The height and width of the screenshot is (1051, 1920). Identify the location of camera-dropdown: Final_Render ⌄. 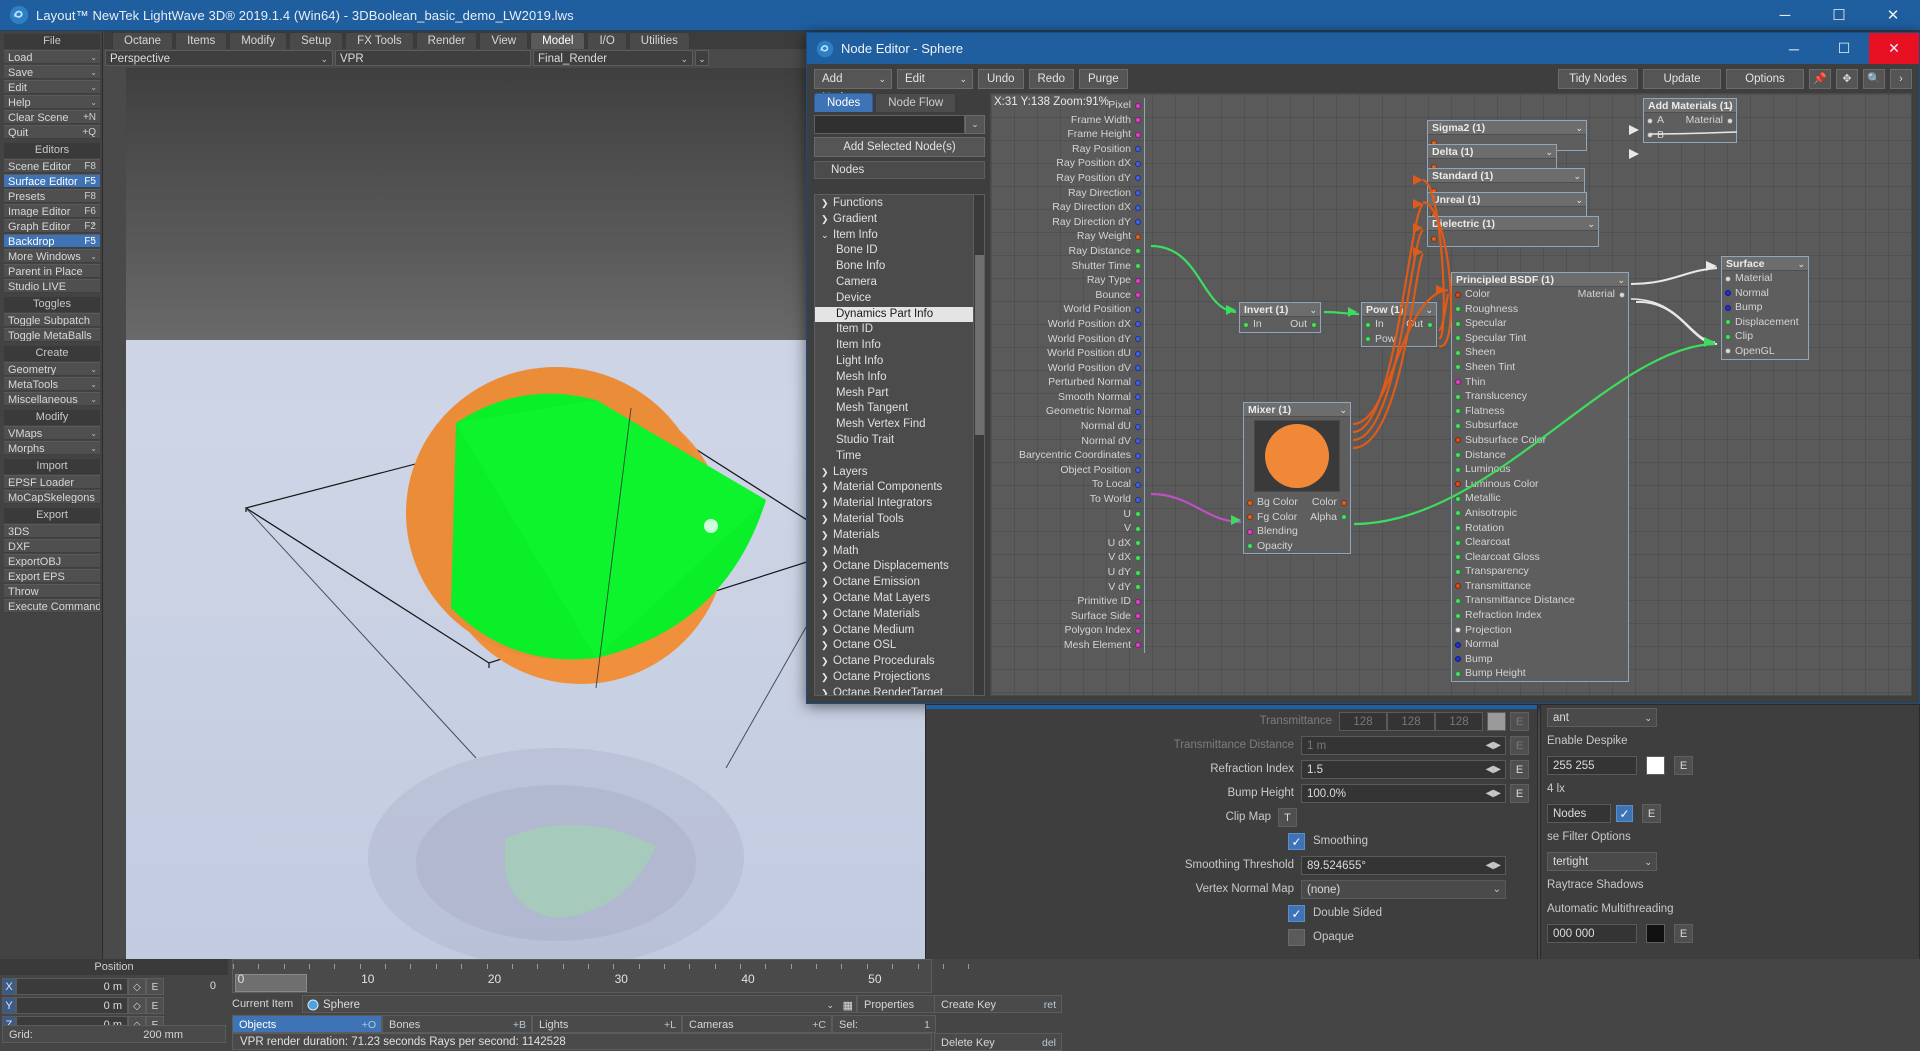
(613, 58).